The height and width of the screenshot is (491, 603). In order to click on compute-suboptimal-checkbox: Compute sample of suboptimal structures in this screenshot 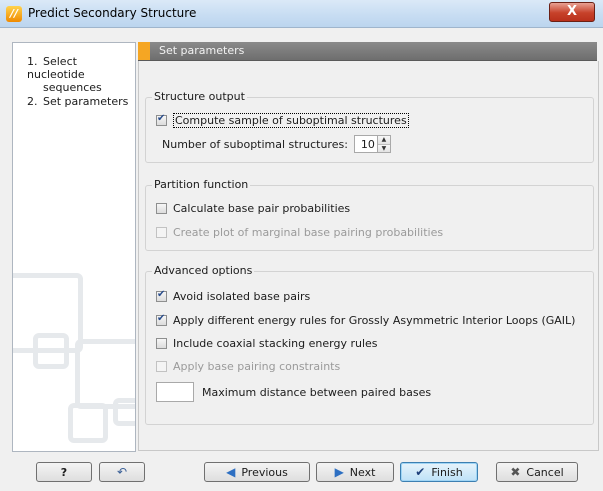, I will do `click(282, 120)`.